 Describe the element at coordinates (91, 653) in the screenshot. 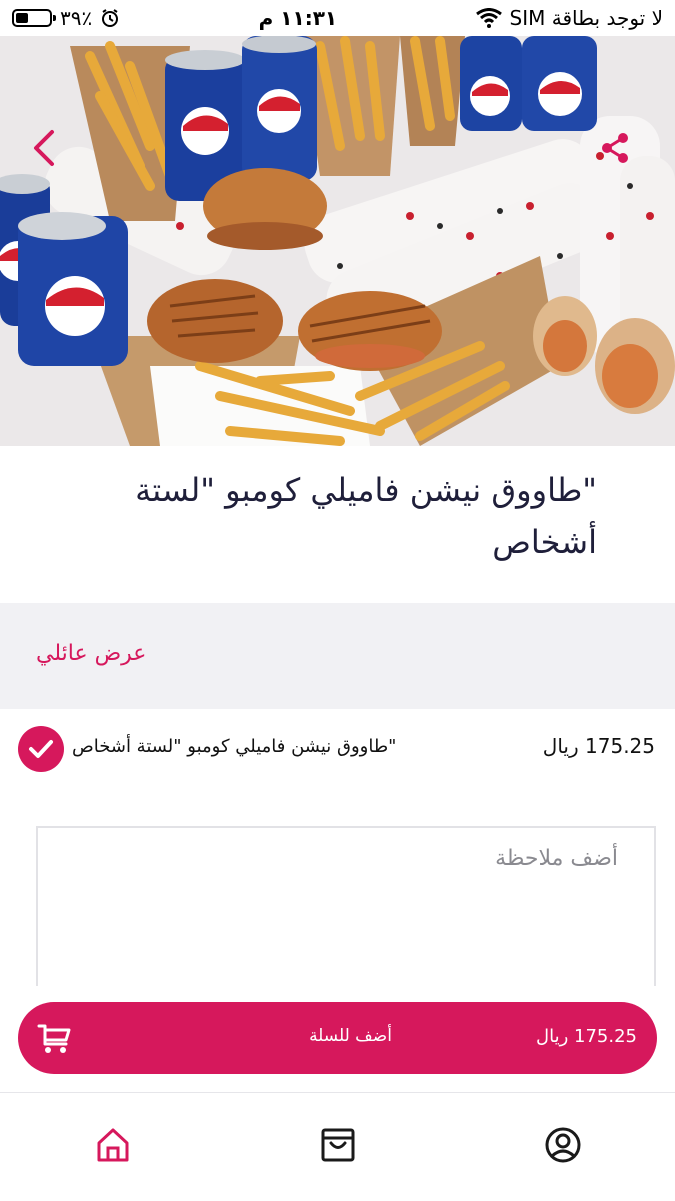

I see `section-label: عرض عائلي` at that location.